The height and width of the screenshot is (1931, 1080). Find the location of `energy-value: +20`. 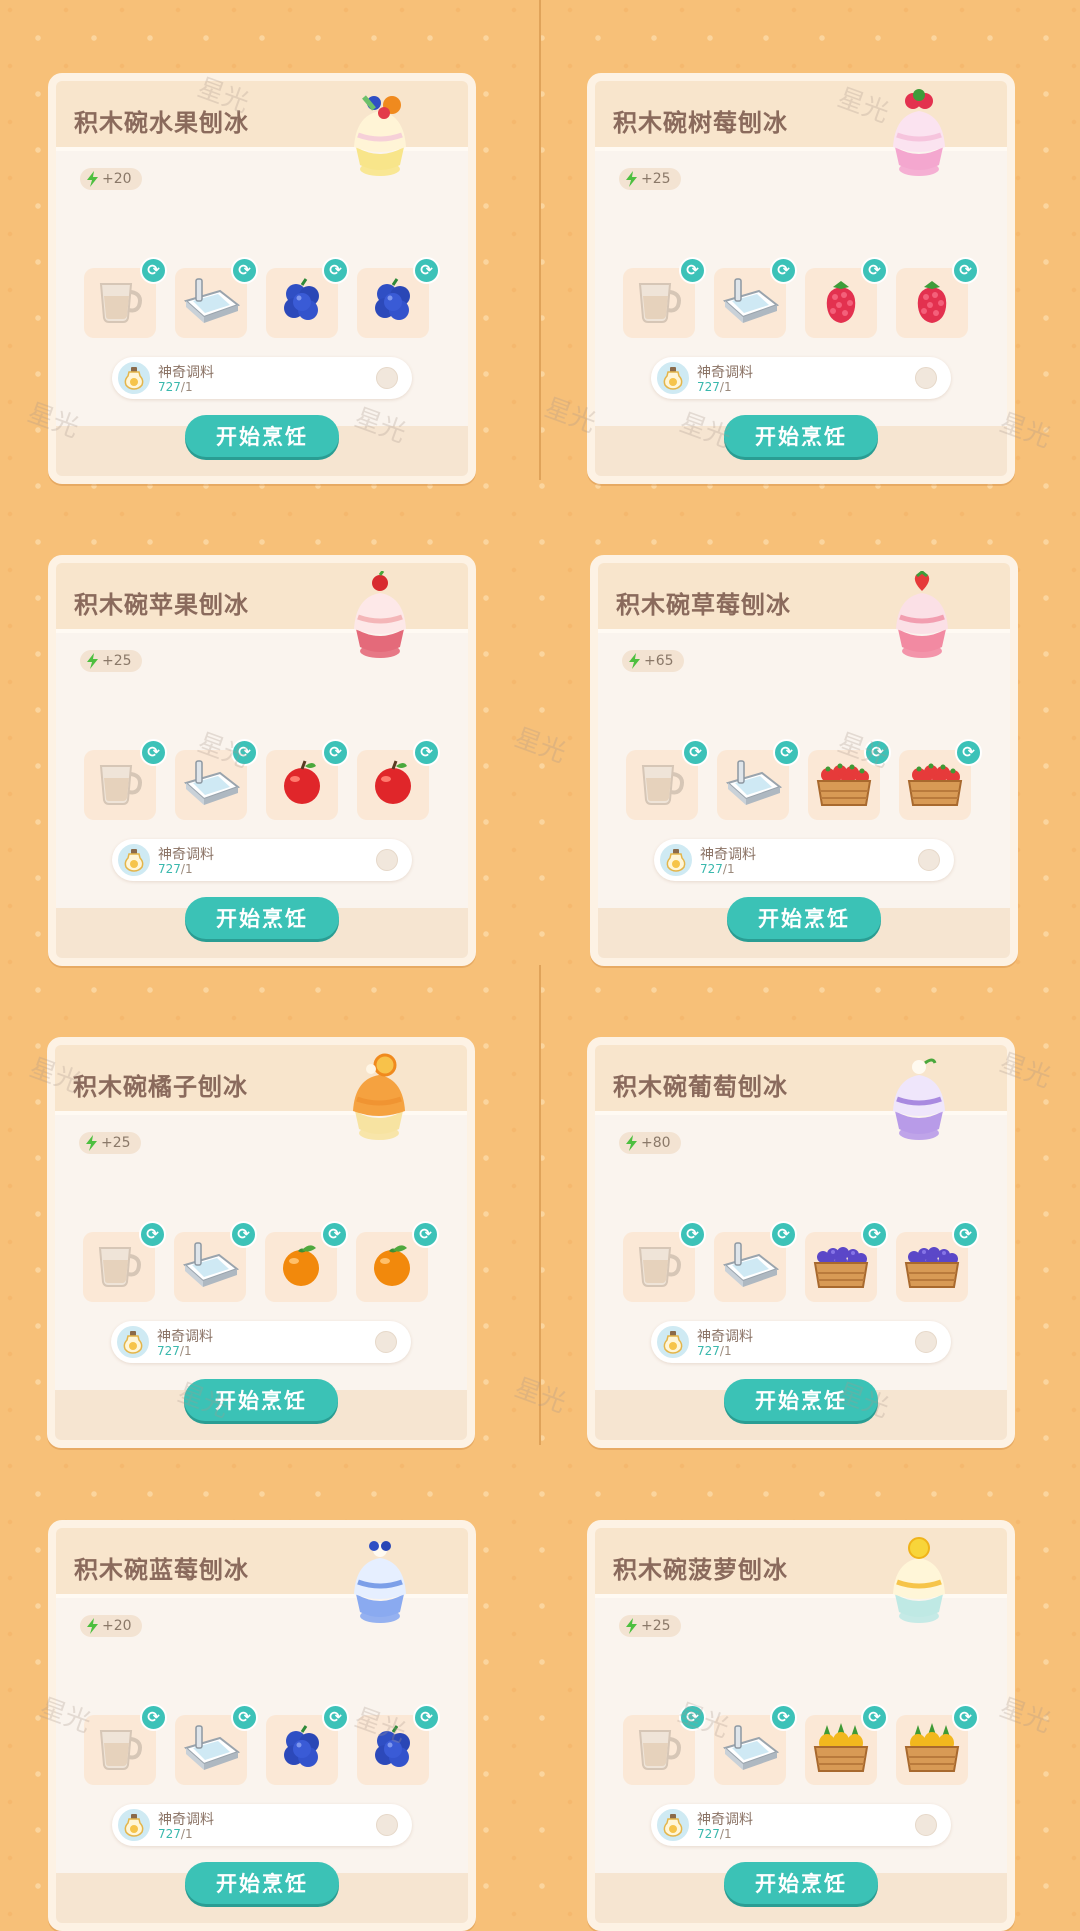

energy-value: +20 is located at coordinates (117, 1626).